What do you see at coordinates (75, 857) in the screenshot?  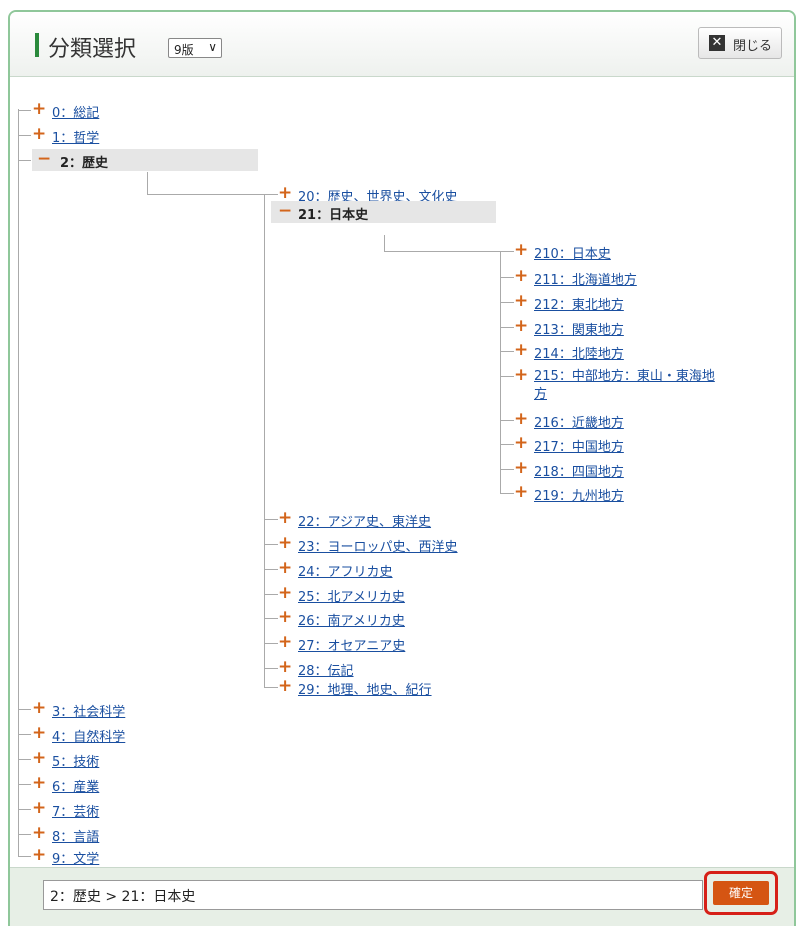 I see `tree-node-label: 9：文学` at bounding box center [75, 857].